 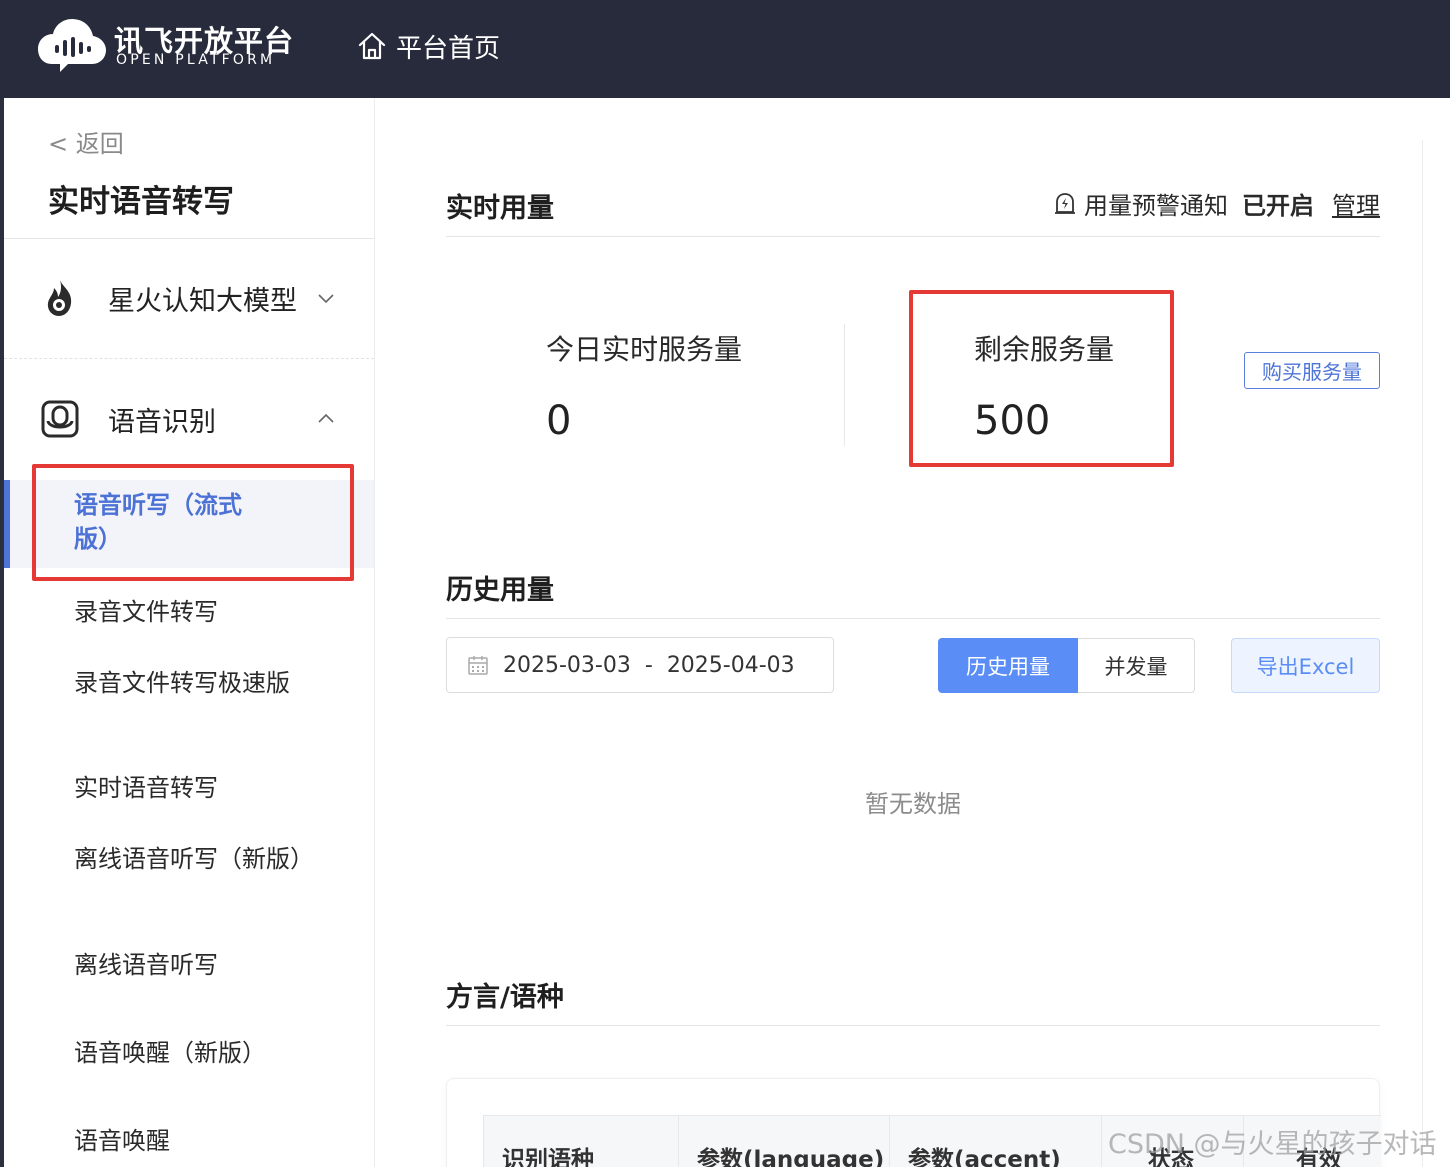 I want to click on dialect-header: 方言/语种, so click(x=913, y=994).